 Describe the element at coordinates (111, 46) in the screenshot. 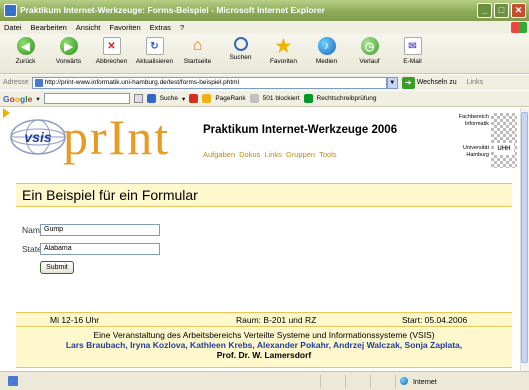

I see `stop-icon: ✕` at that location.